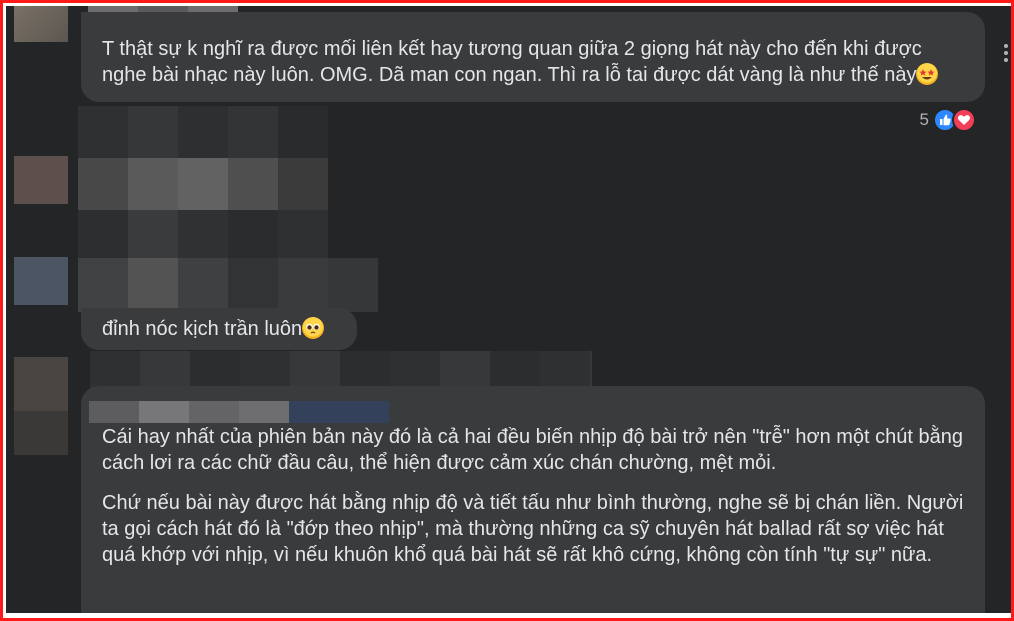 This screenshot has width=1014, height=621. I want to click on comment-text-body: đỉnh nóc kịch trần luôn, so click(202, 329).